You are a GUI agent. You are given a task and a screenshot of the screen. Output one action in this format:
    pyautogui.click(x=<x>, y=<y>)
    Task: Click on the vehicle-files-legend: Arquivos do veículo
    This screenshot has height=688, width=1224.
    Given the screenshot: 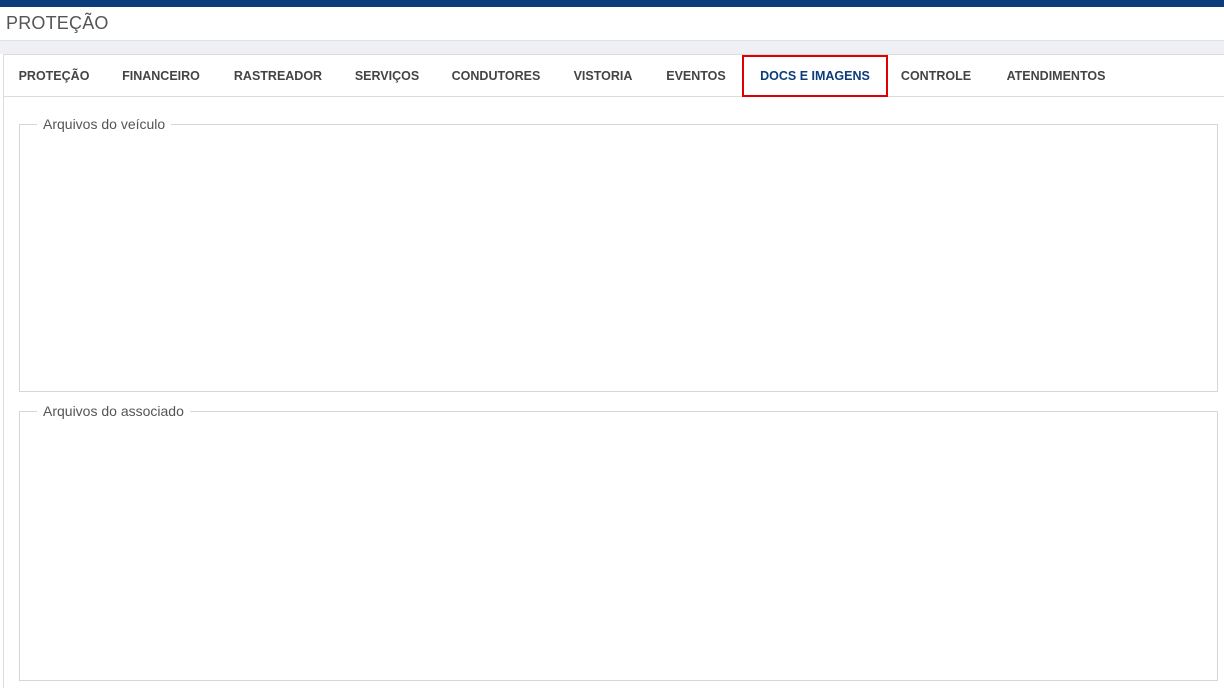 What is the action you would take?
    pyautogui.click(x=104, y=124)
    